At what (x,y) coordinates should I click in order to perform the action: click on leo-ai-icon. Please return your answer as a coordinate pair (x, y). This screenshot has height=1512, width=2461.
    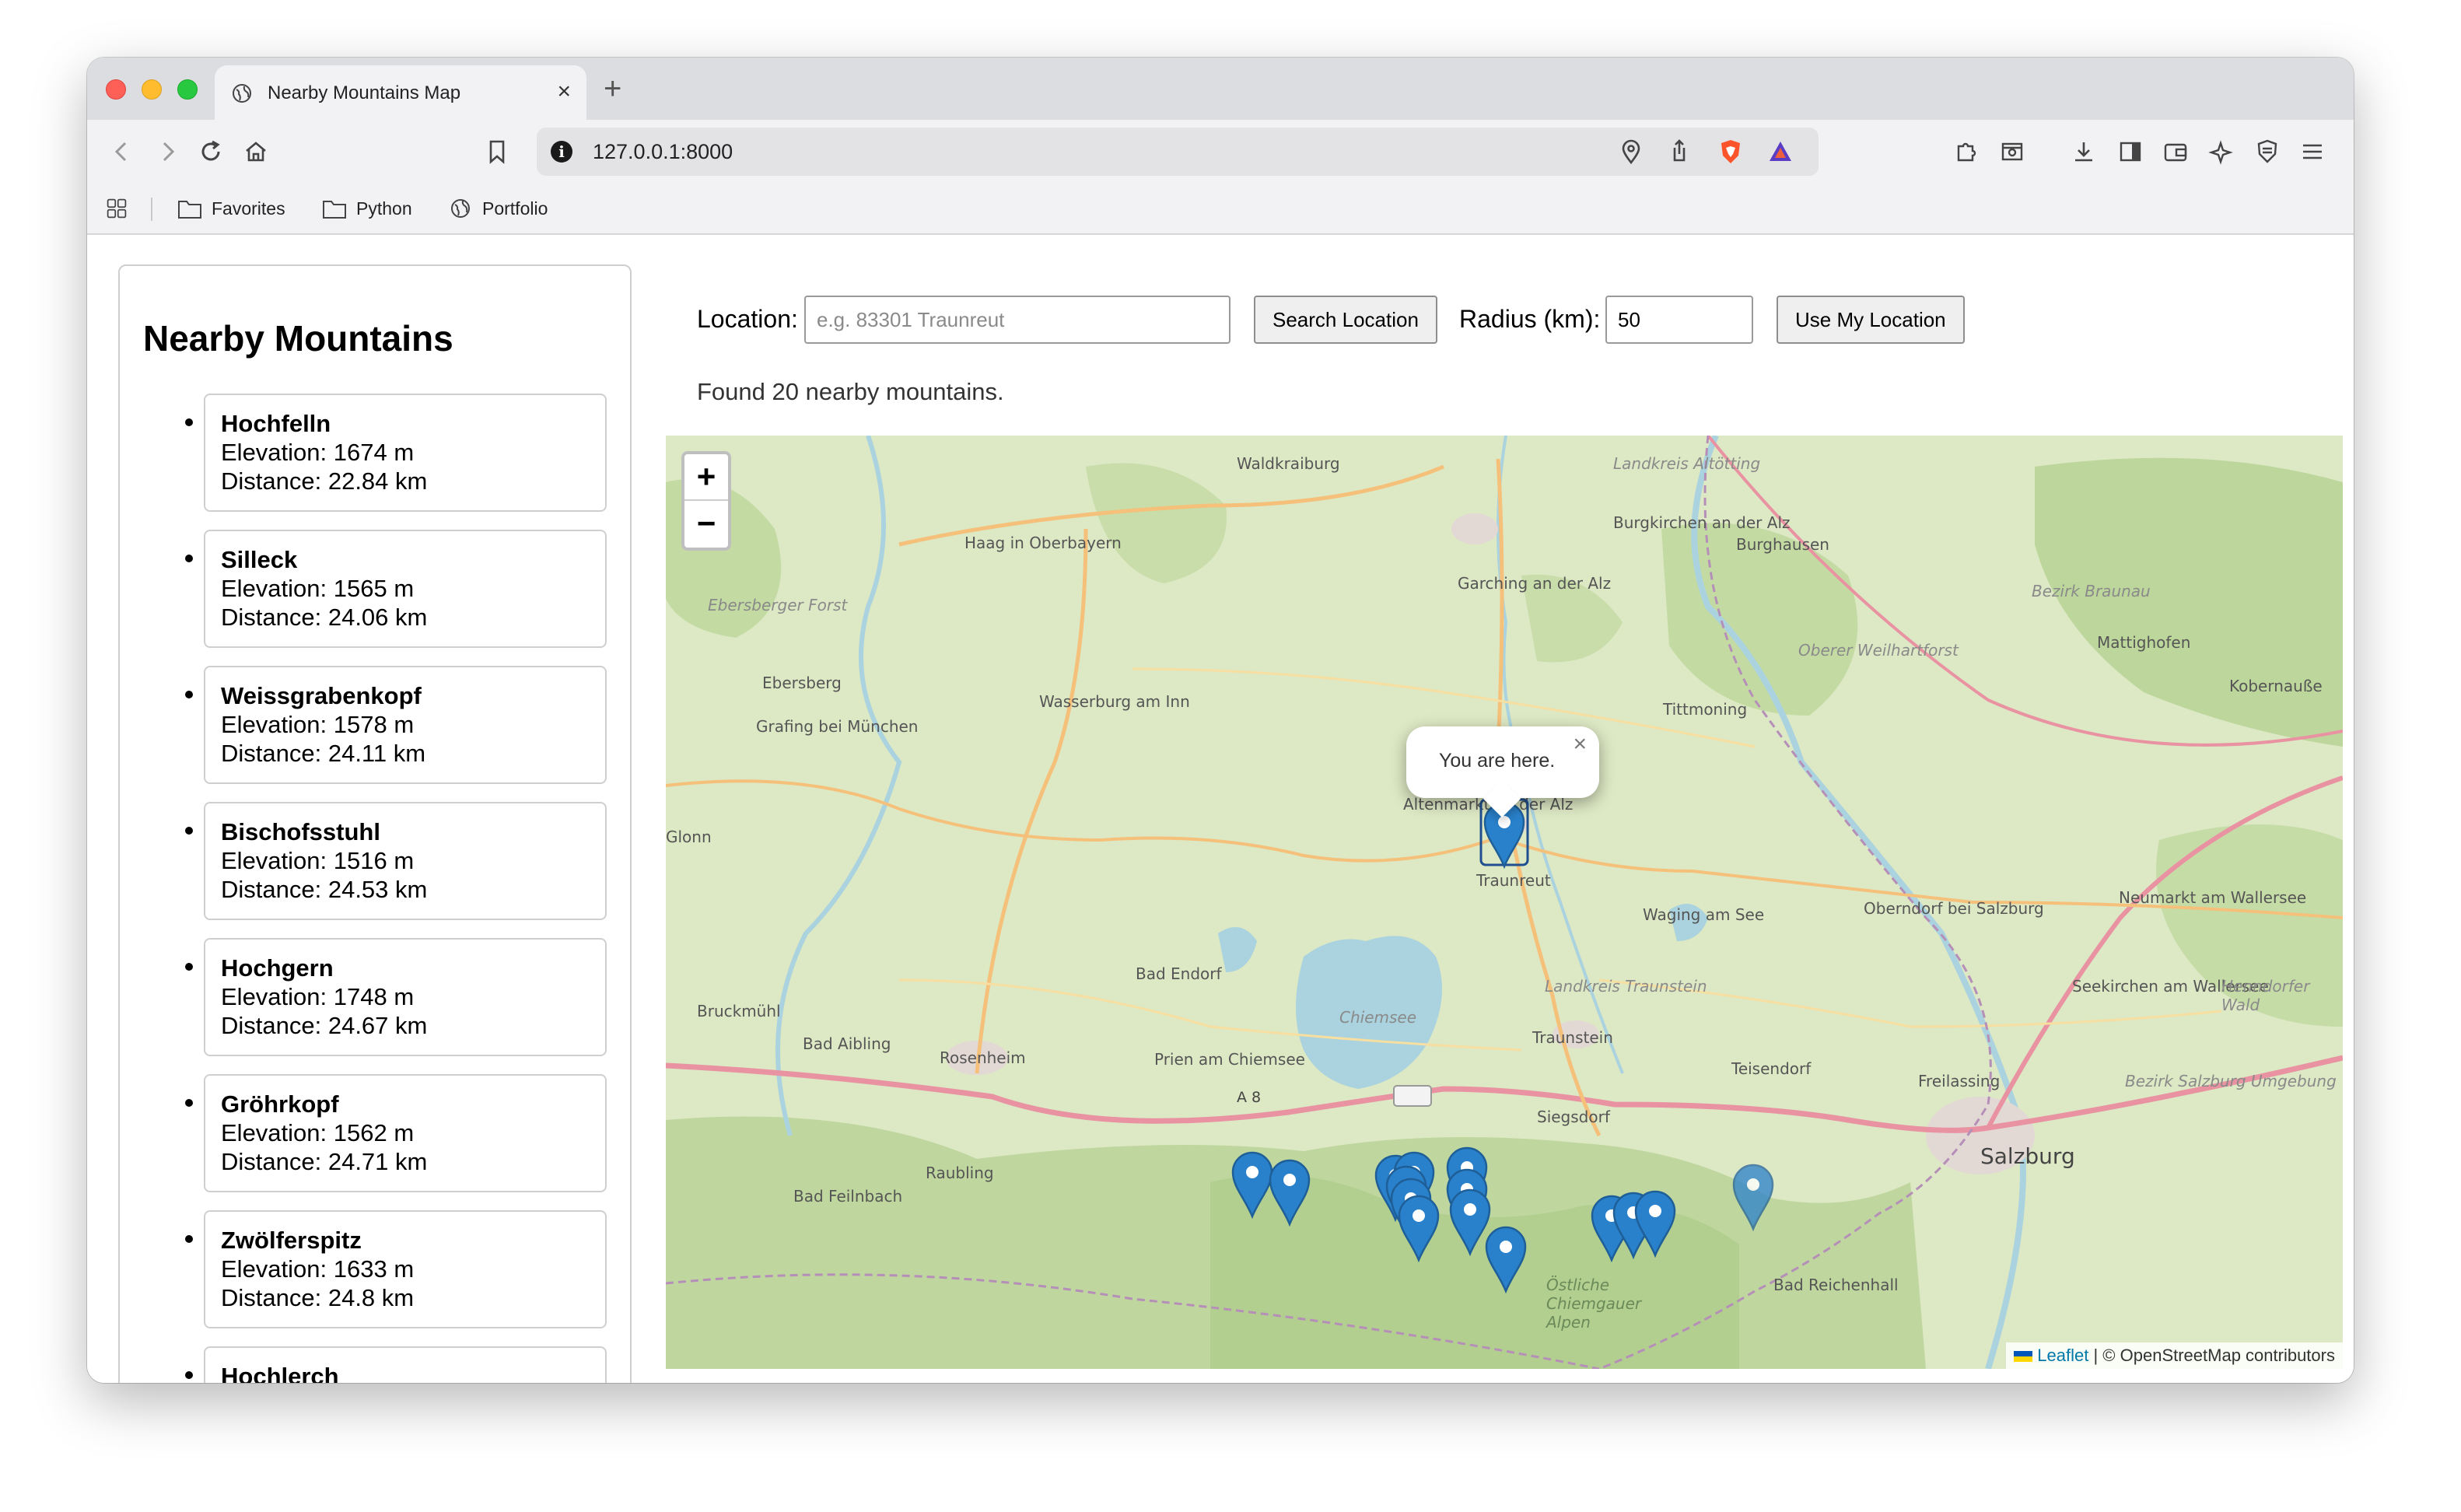
    Looking at the image, I should click on (2222, 152).